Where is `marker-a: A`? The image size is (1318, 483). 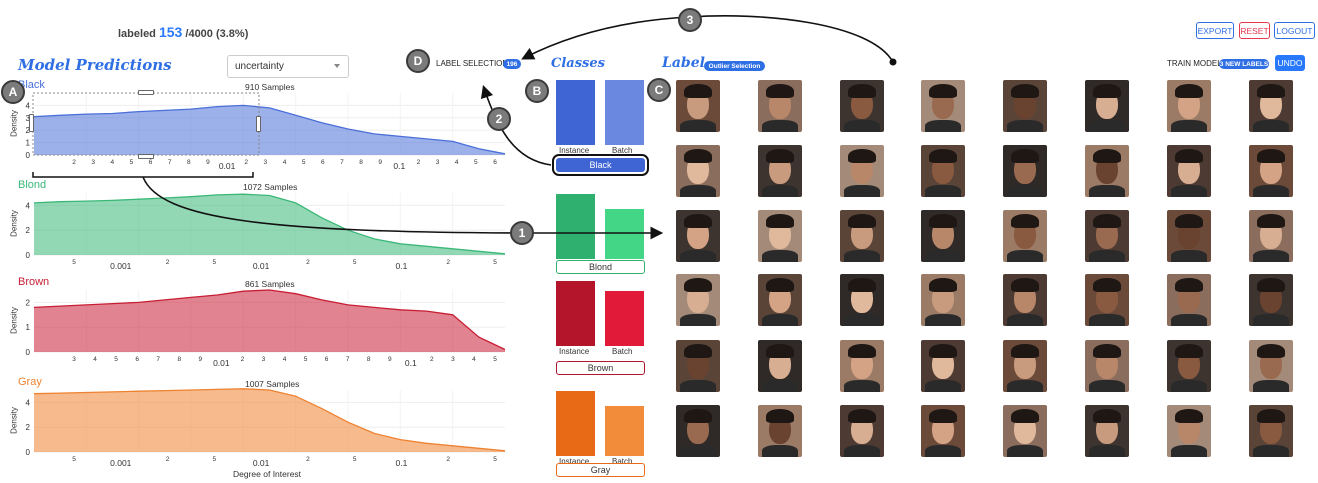
marker-a: A is located at coordinates (13, 92).